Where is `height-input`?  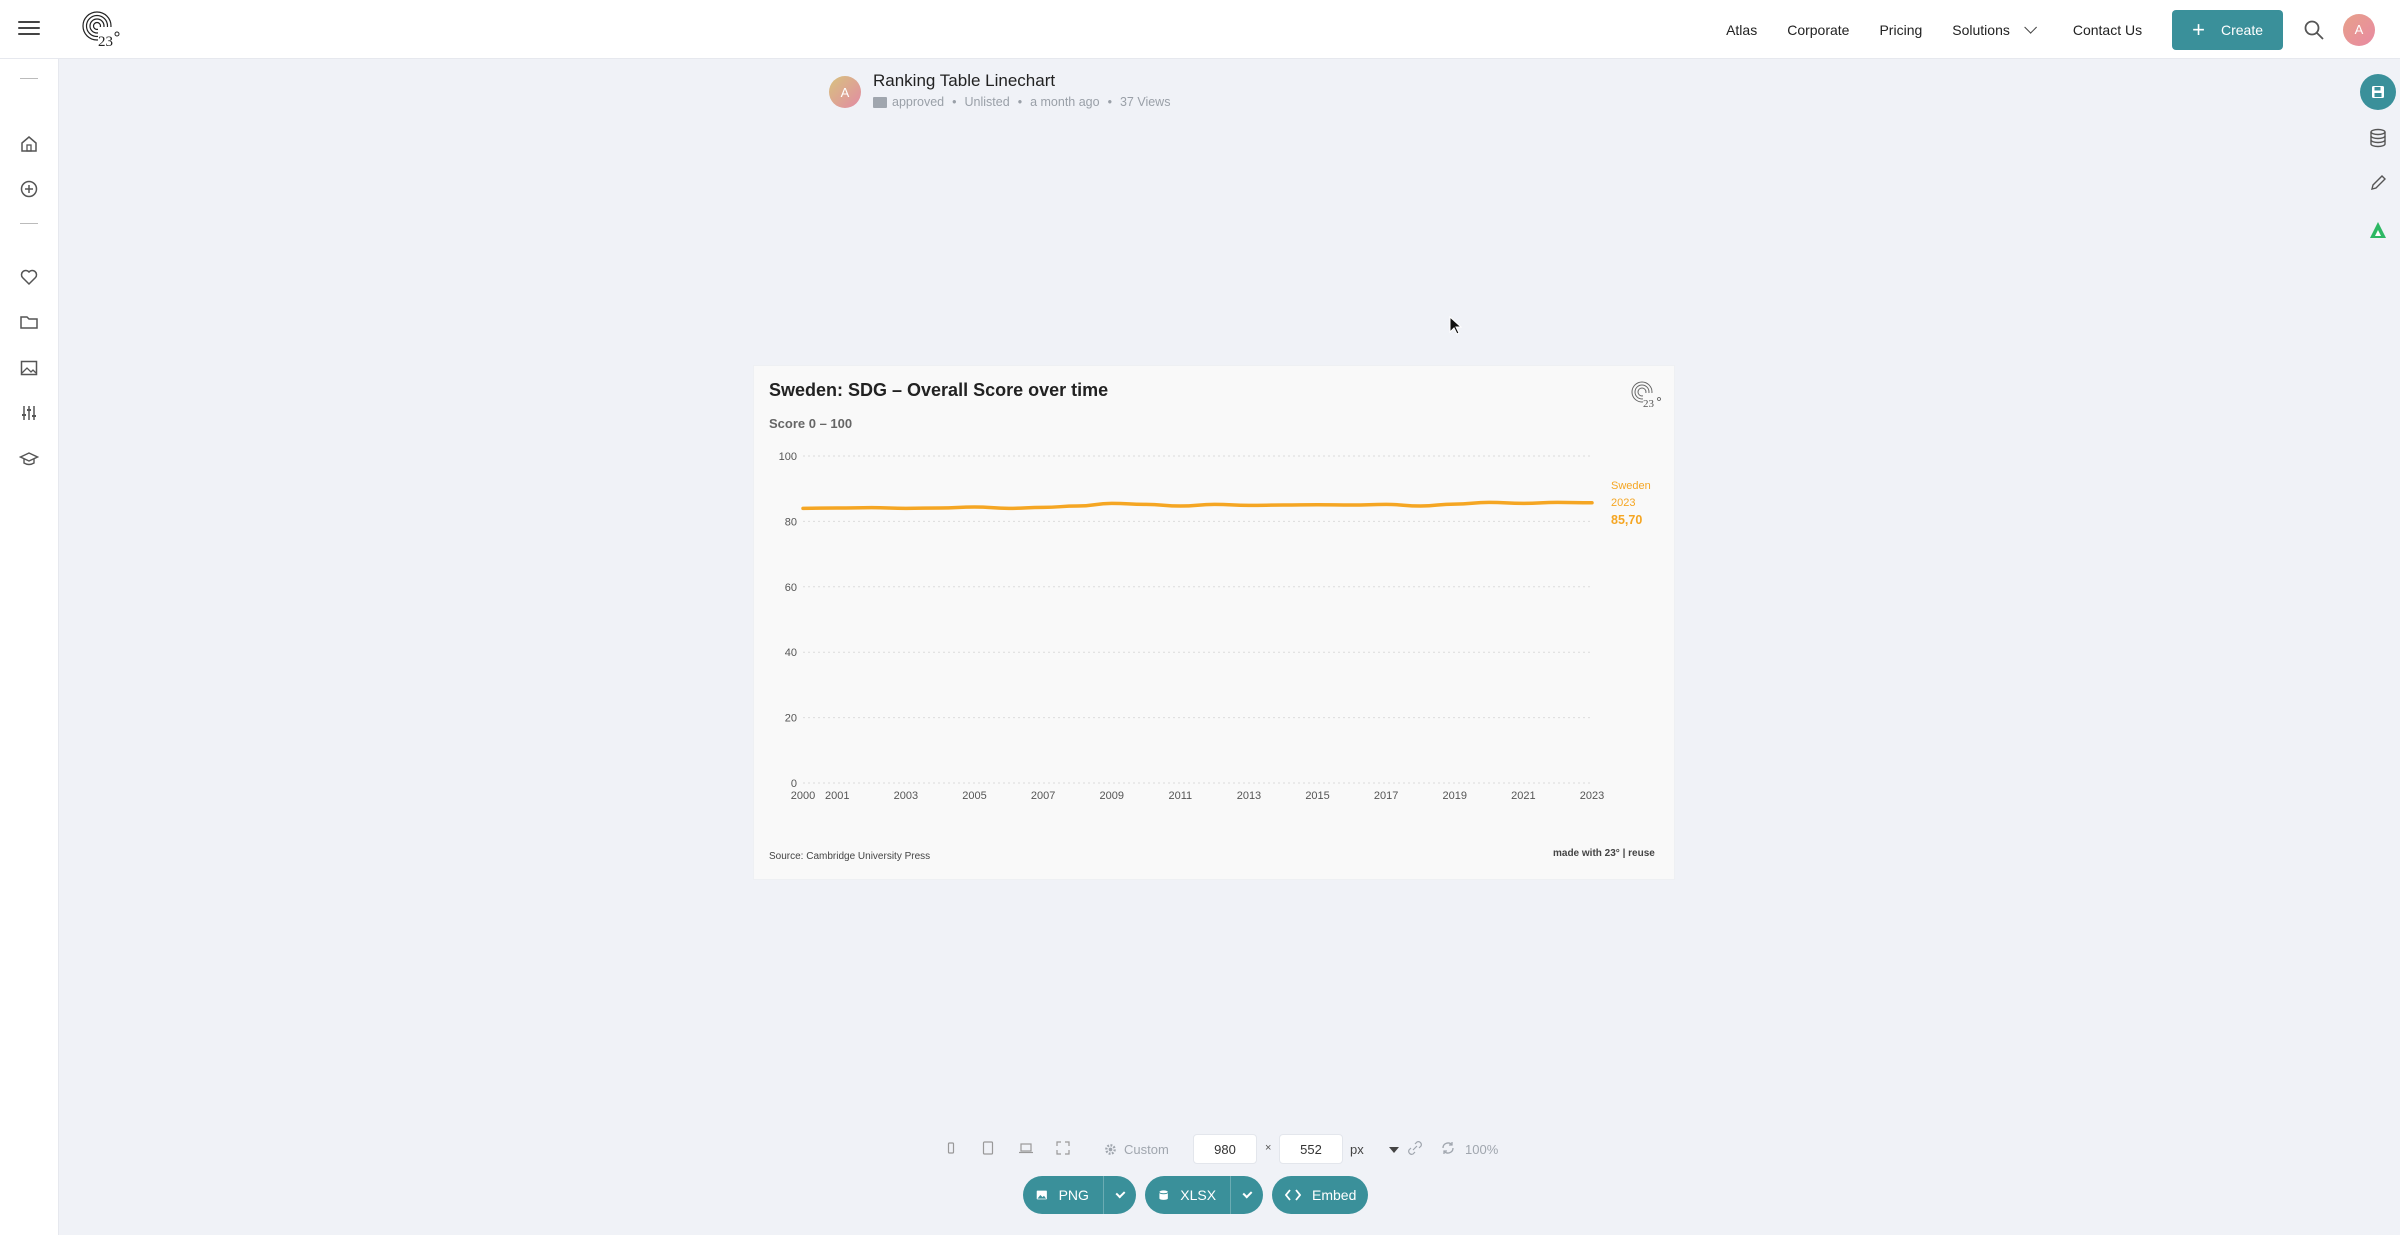
height-input is located at coordinates (1311, 1149).